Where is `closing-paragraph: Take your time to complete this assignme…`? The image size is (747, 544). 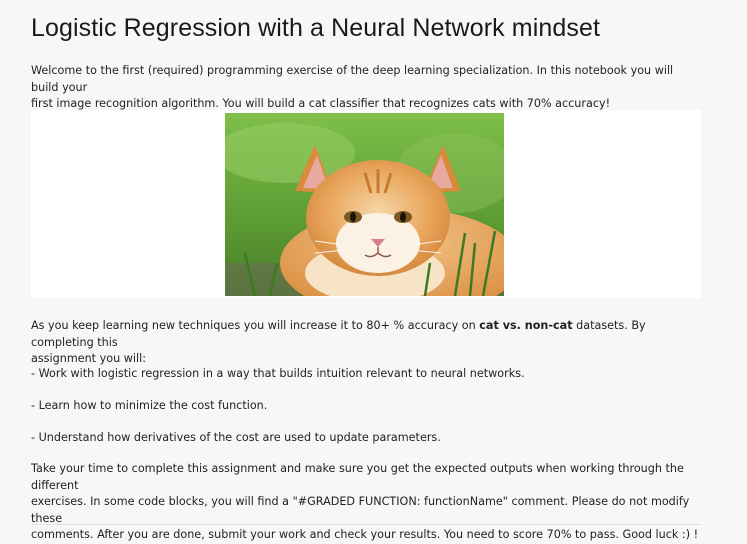
closing-paragraph: Take your time to complete this assignme… is located at coordinates (367, 502).